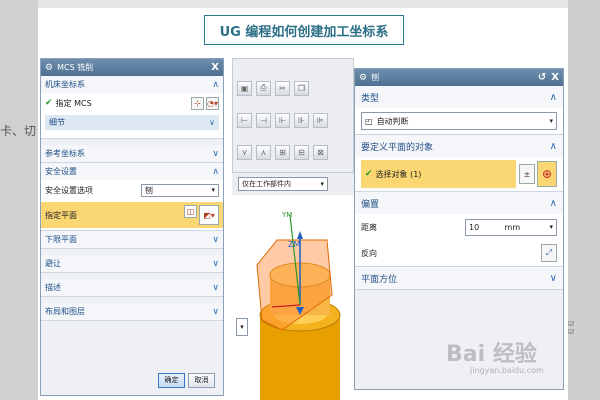  What do you see at coordinates (571, 324) in the screenshot?
I see `edge-check-icon: ☑` at bounding box center [571, 324].